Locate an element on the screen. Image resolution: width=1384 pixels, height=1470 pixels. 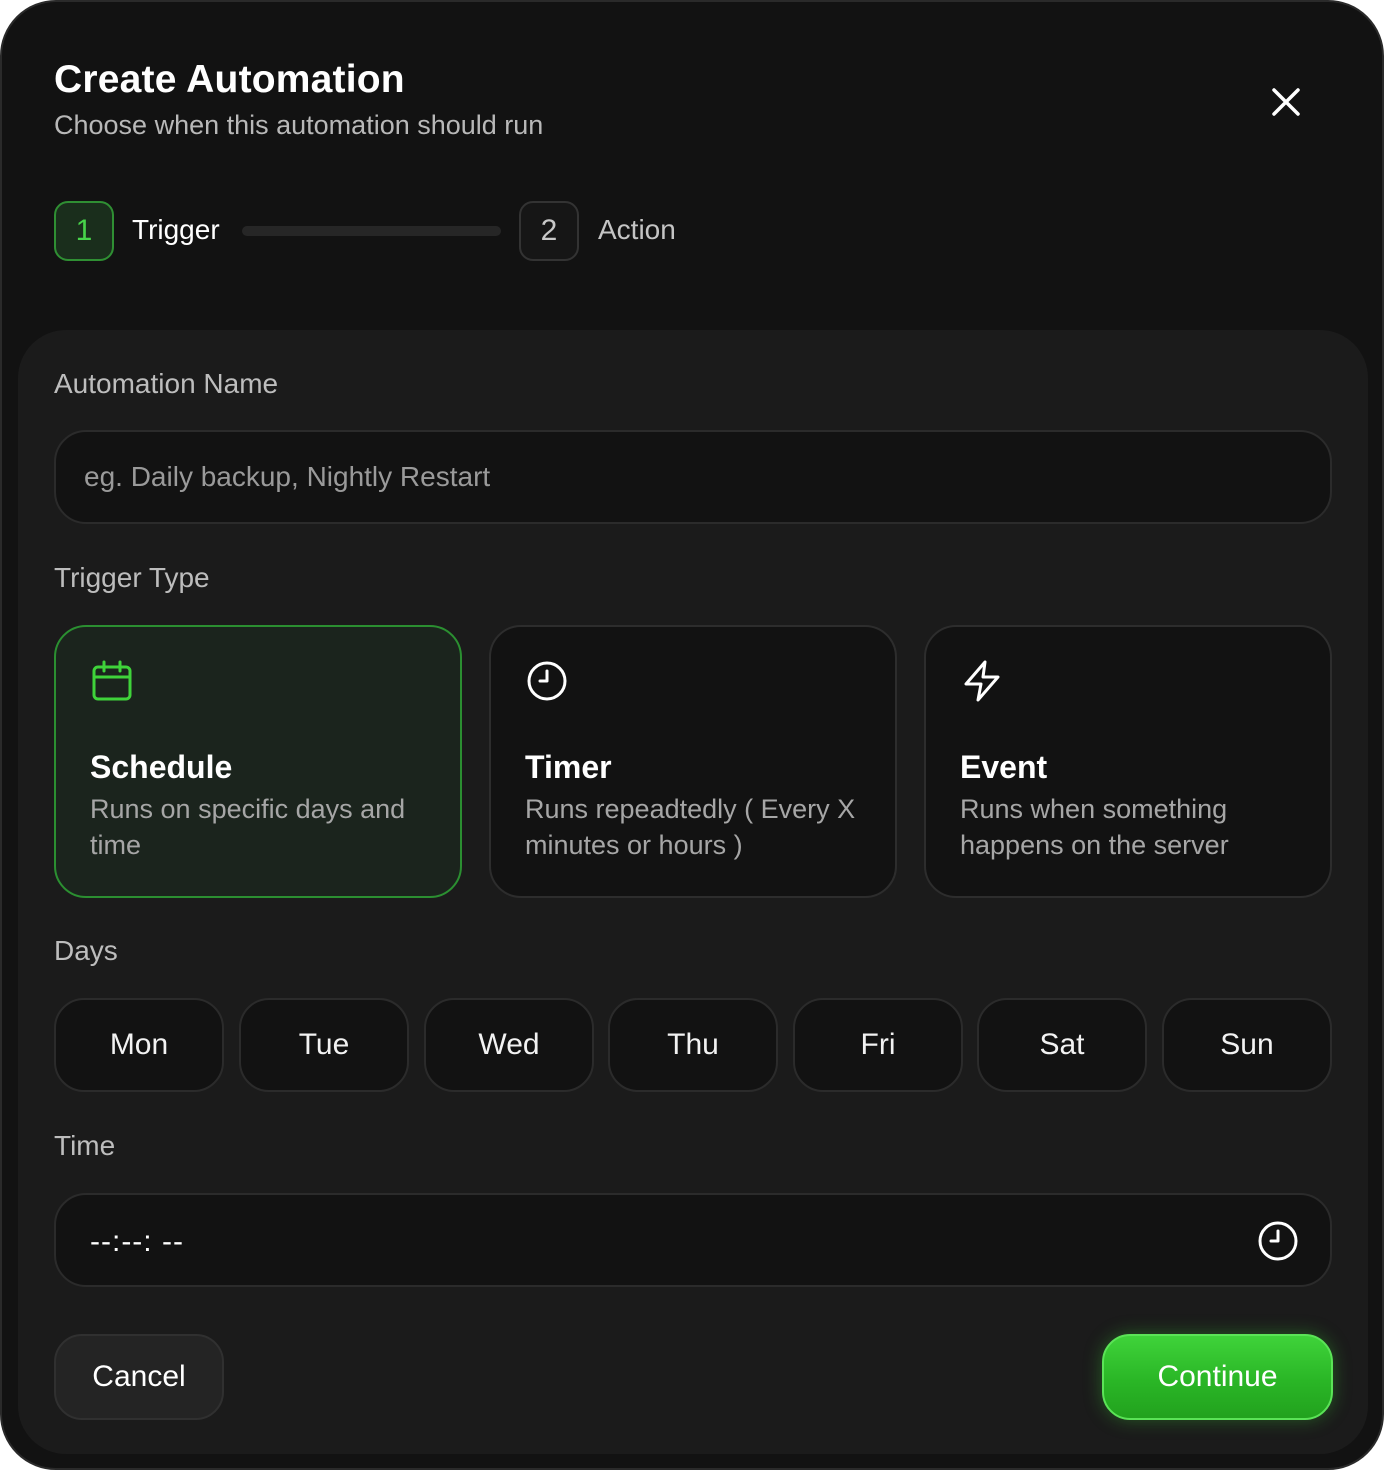
close-icon is located at coordinates (1286, 102).